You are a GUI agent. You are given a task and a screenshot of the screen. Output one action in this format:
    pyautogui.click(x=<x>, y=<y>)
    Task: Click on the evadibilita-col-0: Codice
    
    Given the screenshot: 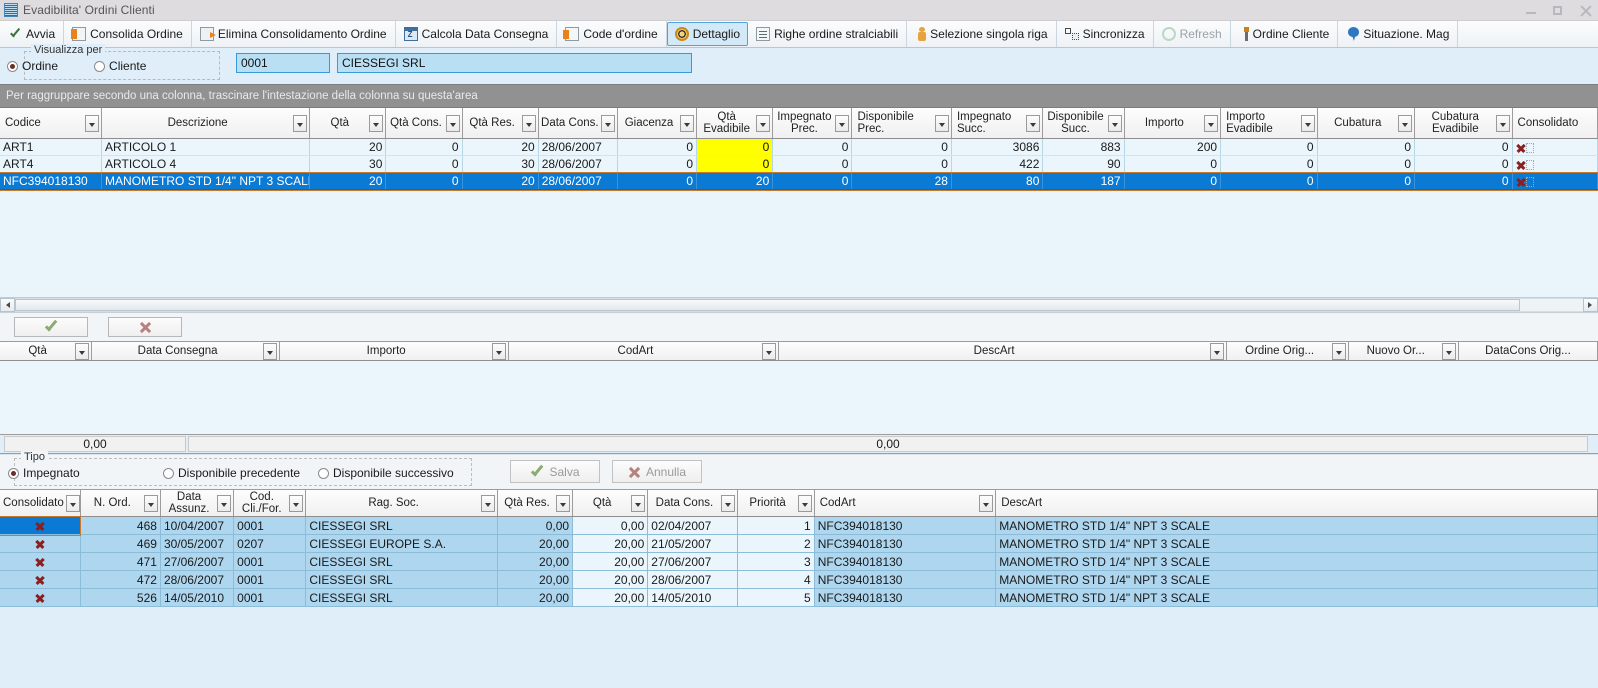 What is the action you would take?
    pyautogui.click(x=51, y=123)
    